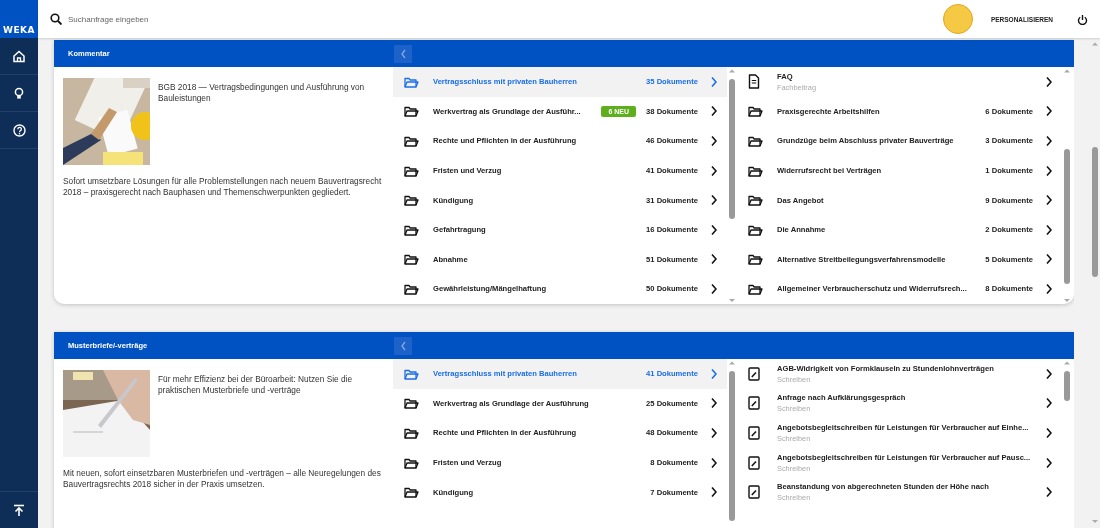 The image size is (1100, 528). Describe the element at coordinates (19, 510) in the screenshot. I see `scroll-to-top-icon` at that location.